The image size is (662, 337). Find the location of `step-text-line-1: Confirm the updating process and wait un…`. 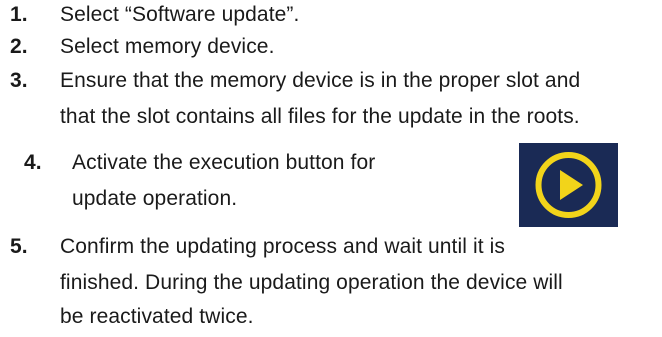

step-text-line-1: Confirm the updating process and wait un… is located at coordinates (282, 246).